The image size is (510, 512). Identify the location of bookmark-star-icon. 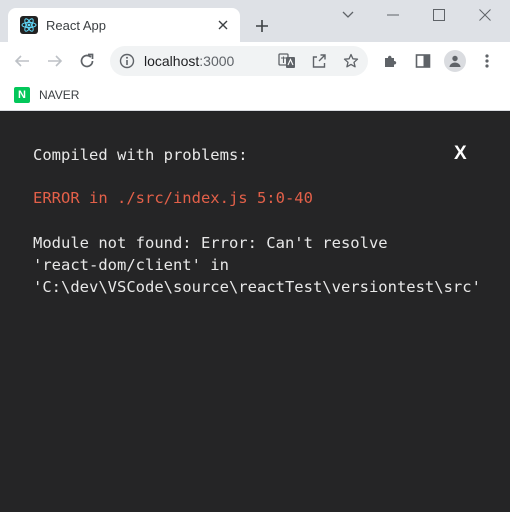
(351, 61).